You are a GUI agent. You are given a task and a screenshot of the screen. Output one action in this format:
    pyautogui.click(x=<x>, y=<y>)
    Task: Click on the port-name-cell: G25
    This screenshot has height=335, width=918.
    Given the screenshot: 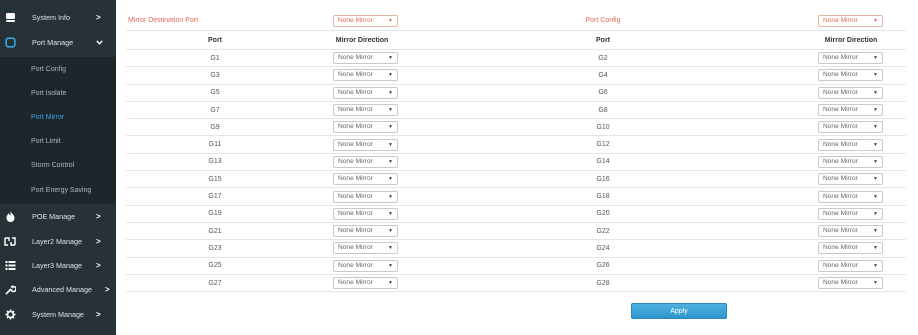 What is the action you would take?
    pyautogui.click(x=215, y=266)
    